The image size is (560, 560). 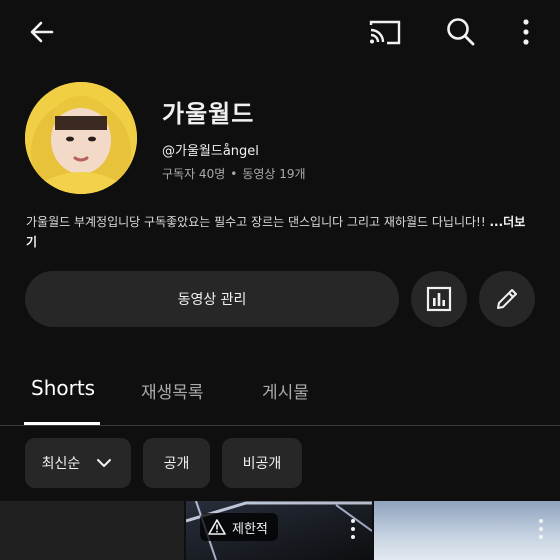 I want to click on top-app-bar, so click(x=280, y=32).